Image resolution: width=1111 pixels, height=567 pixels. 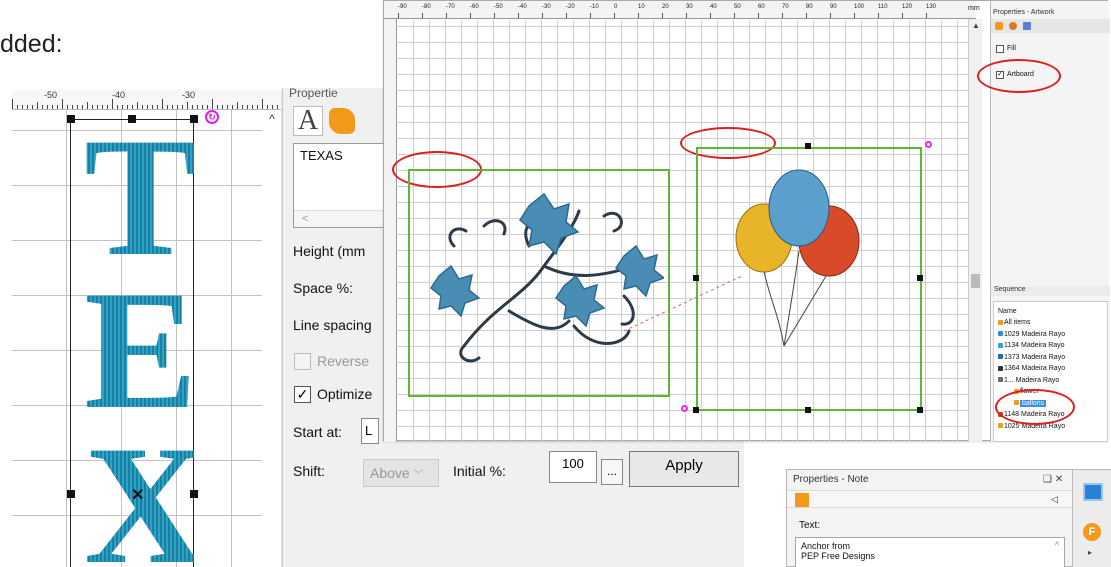 I want to click on note-tab-icon, so click(x=802, y=500).